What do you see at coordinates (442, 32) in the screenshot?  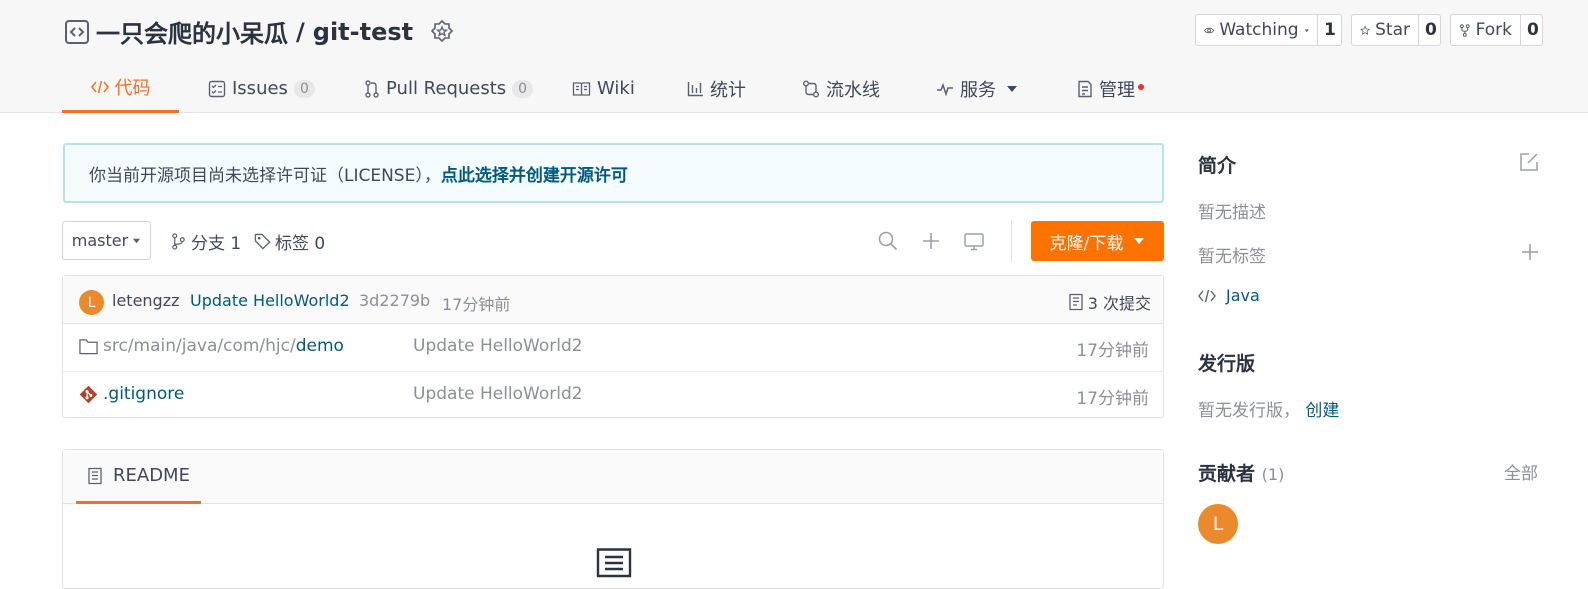 I see `recommend-badge-icon` at bounding box center [442, 32].